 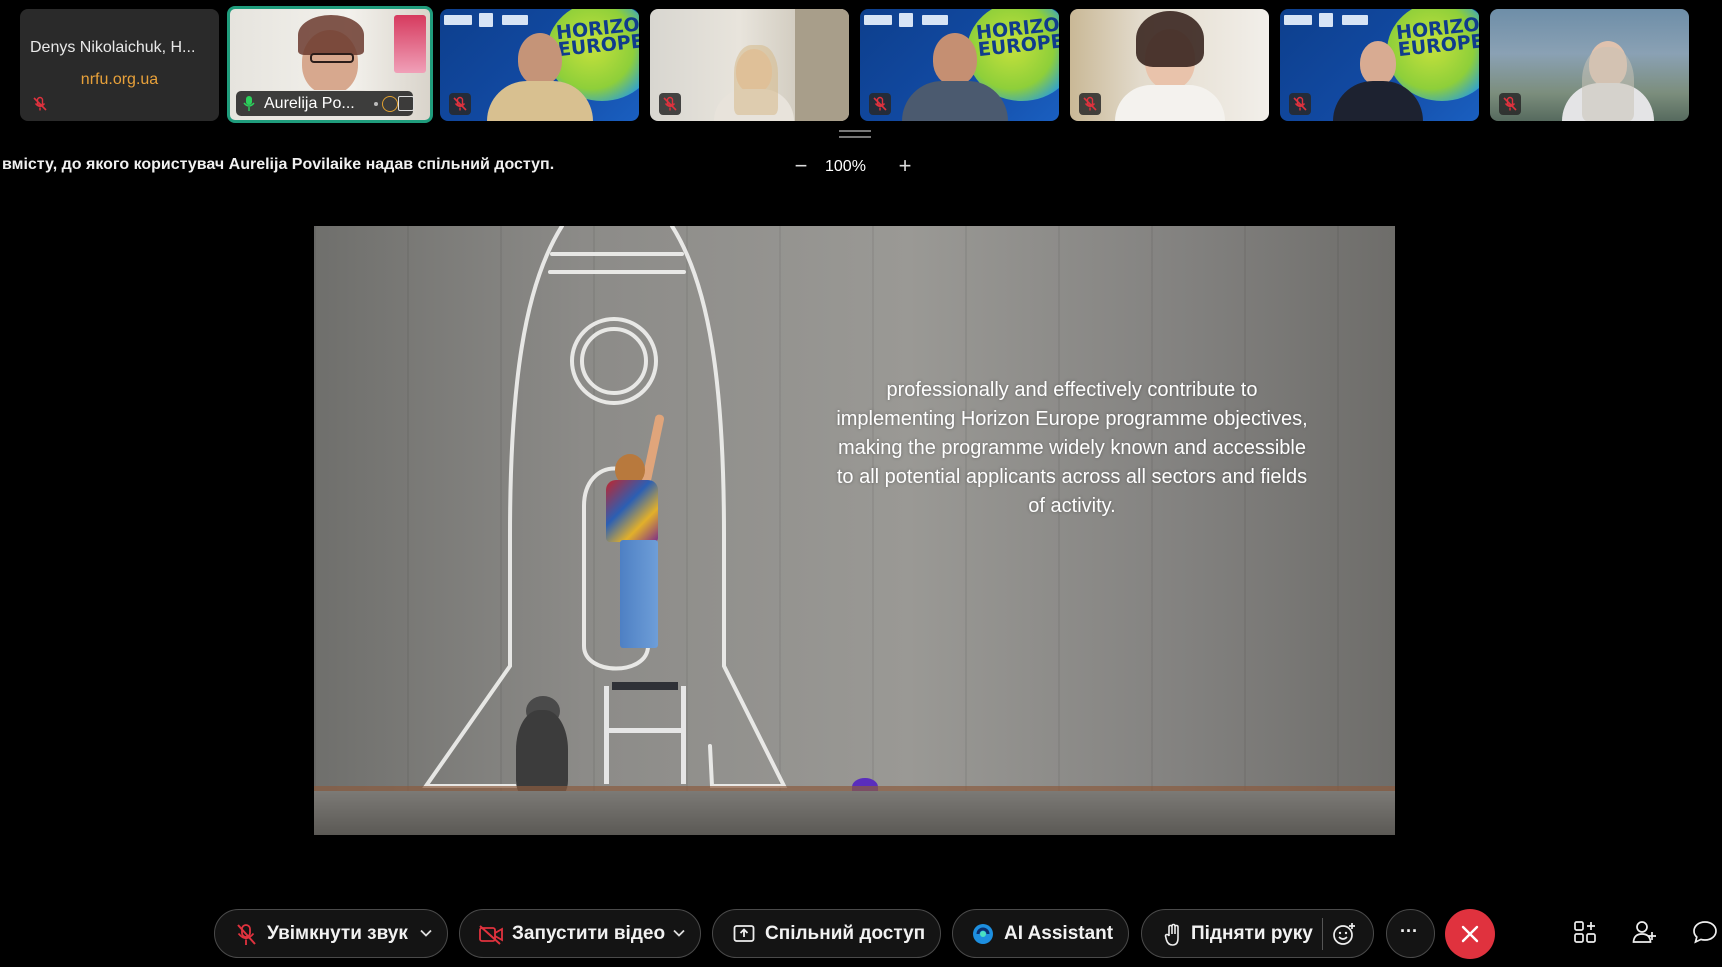 I want to click on close-icon, so click(x=1470, y=934).